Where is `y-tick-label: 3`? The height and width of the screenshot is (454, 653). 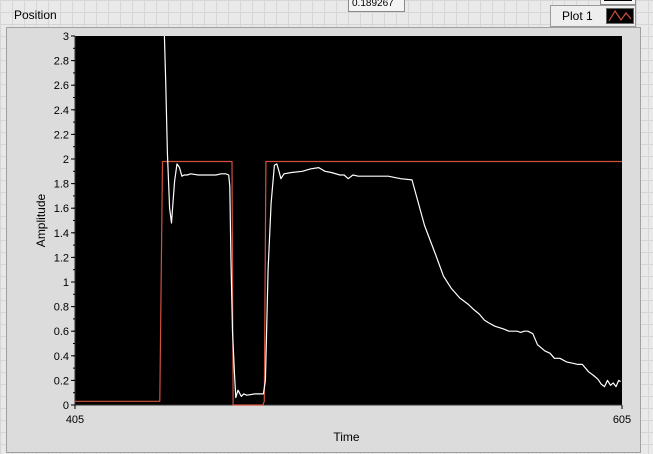
y-tick-label: 3 is located at coordinates (66, 37).